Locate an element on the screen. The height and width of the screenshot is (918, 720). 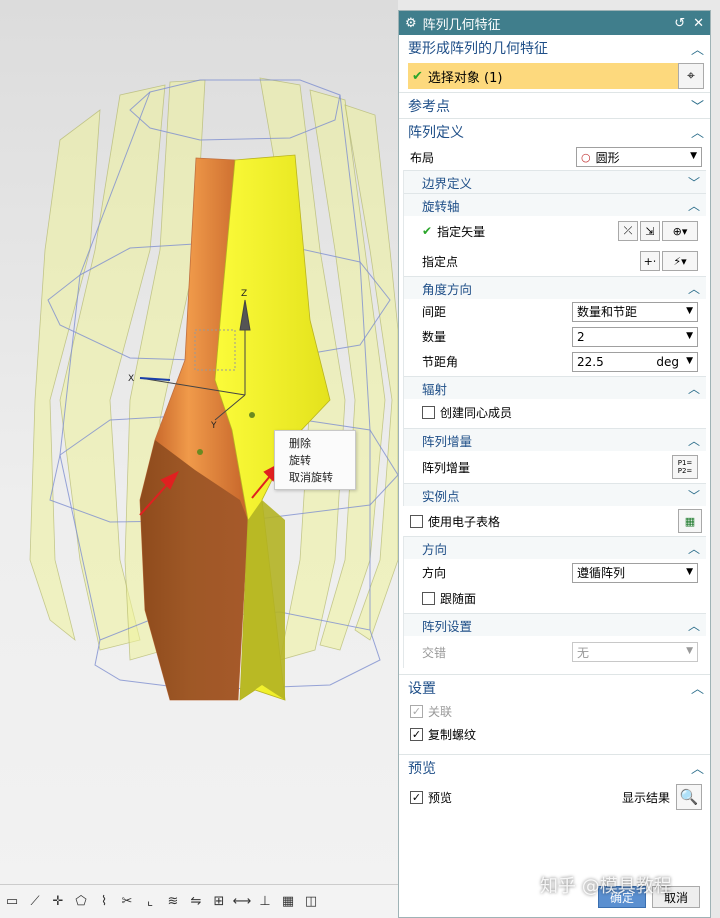
context-menu: 删除 旋转 取消旋转 is located at coordinates (315, 460).